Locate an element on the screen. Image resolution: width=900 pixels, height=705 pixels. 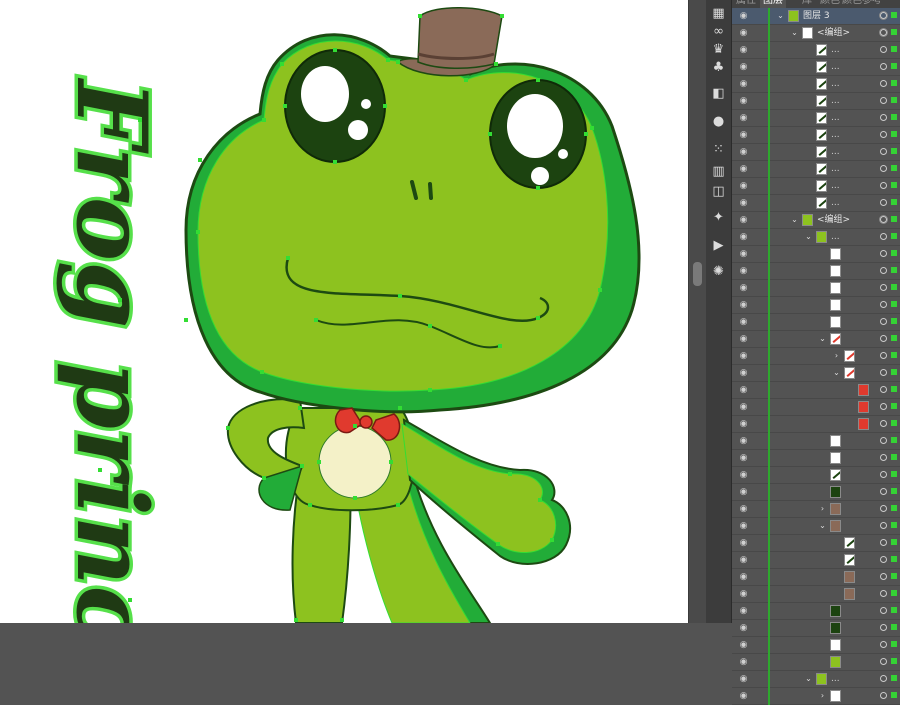
layer-row: ◉ ⌄ <编组> is located at coordinates (816, 33).